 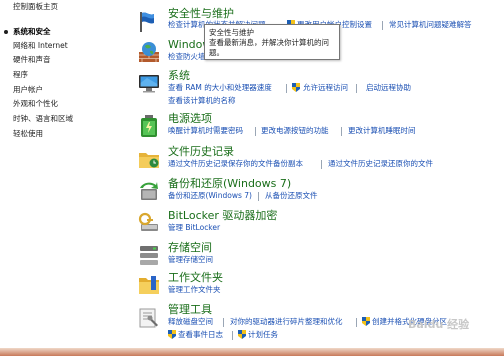 What do you see at coordinates (222, 216) in the screenshot?
I see `section-title-bitlocker: BitLocker 驱动器加密` at bounding box center [222, 216].